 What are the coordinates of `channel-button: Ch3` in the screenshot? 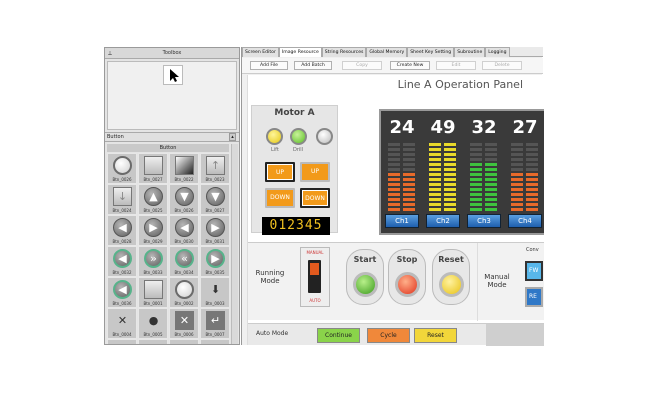 It's located at (484, 221).